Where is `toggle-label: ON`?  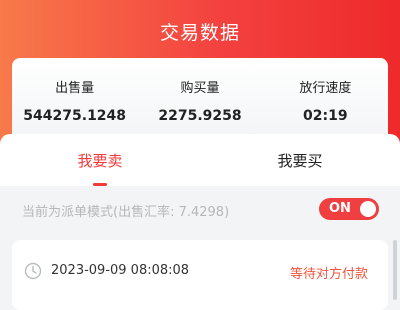
toggle-label: ON is located at coordinates (340, 208).